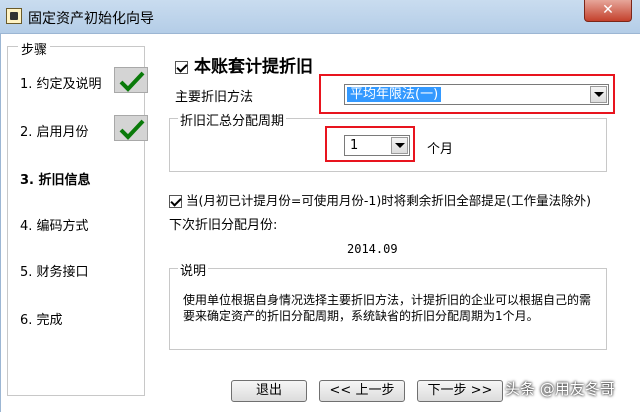  I want to click on period-unit: 个月, so click(440, 149).